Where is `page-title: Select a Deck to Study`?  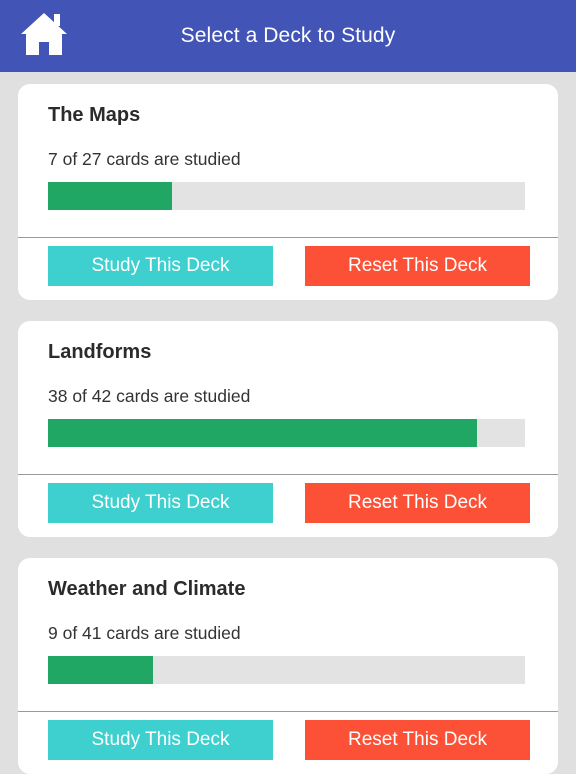 page-title: Select a Deck to Study is located at coordinates (288, 35).